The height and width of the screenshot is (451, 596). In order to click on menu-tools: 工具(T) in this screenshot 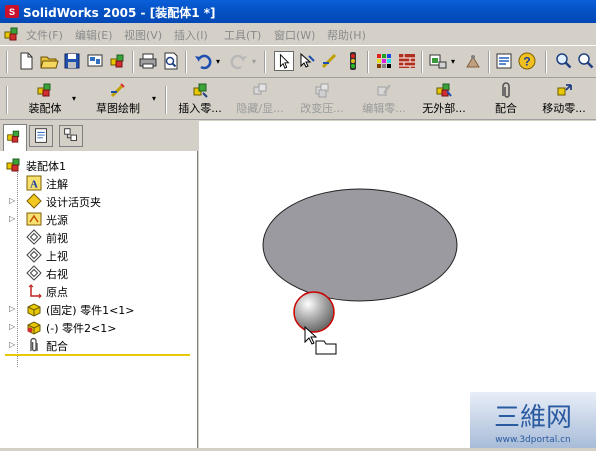, I will do `click(242, 35)`.